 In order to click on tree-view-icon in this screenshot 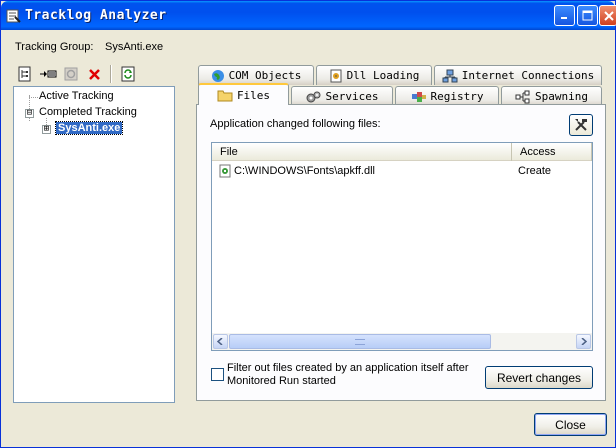, I will do `click(24, 74)`.